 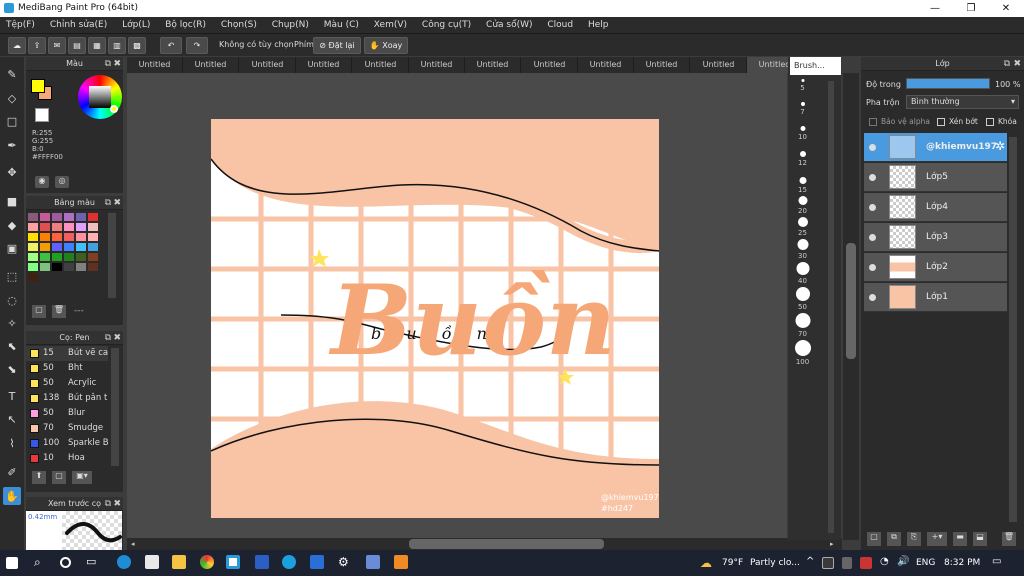 What do you see at coordinates (179, 562) in the screenshot?
I see `file-explorer-icon` at bounding box center [179, 562].